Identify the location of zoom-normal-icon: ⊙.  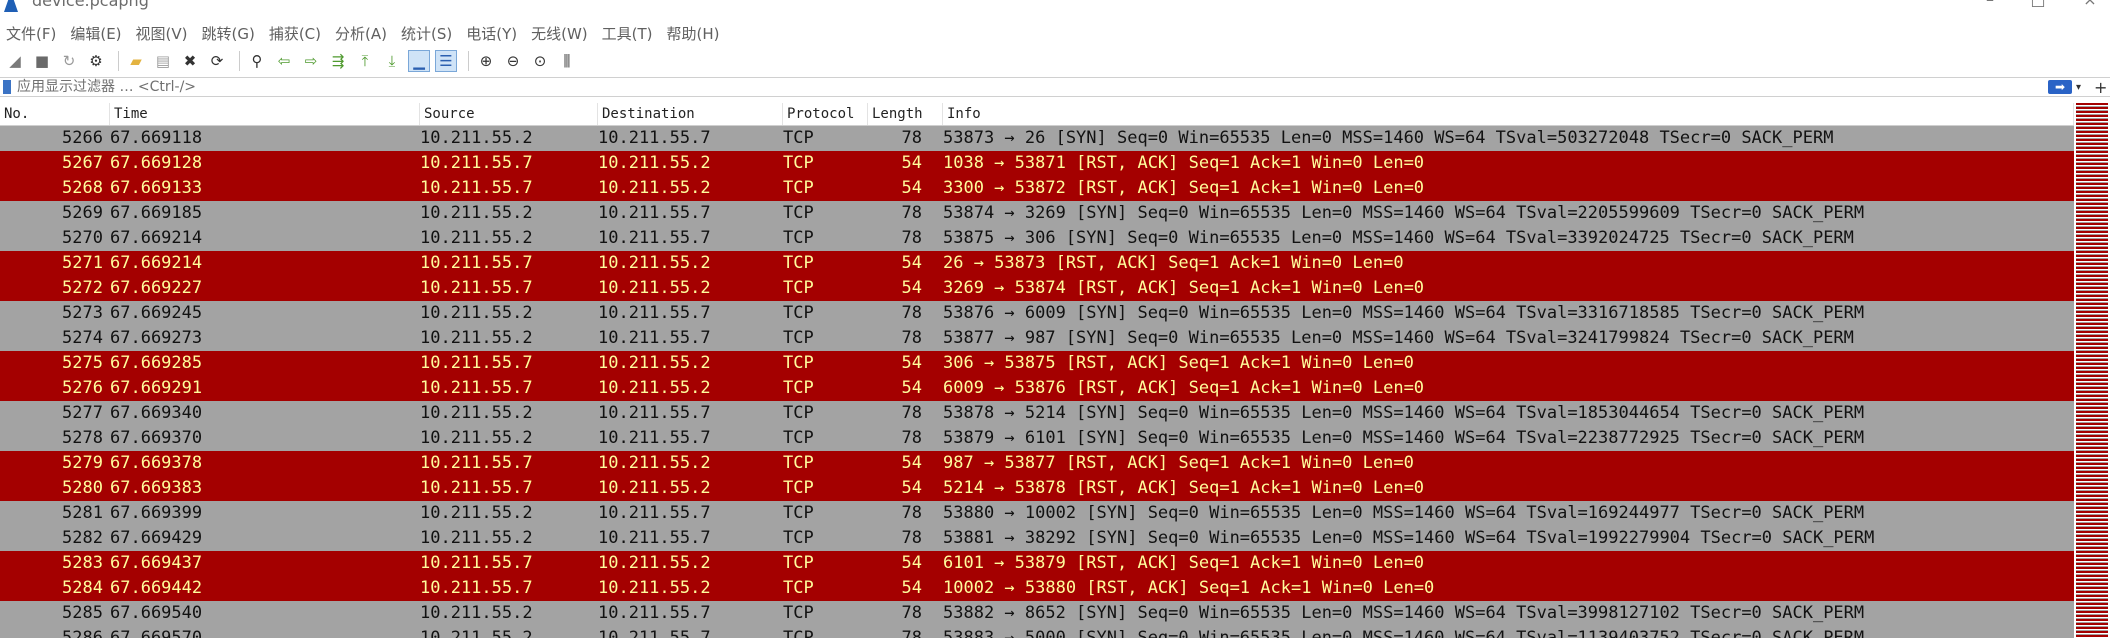
(540, 61).